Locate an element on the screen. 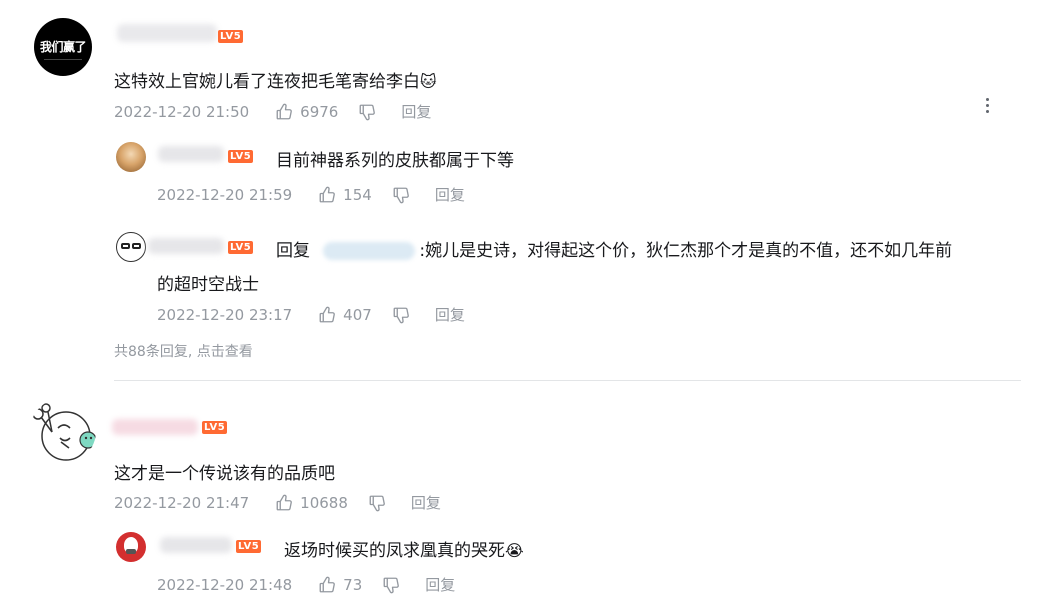 Image resolution: width=1050 pixels, height=604 pixels. emoji-icon: 🐱 is located at coordinates (428, 81).